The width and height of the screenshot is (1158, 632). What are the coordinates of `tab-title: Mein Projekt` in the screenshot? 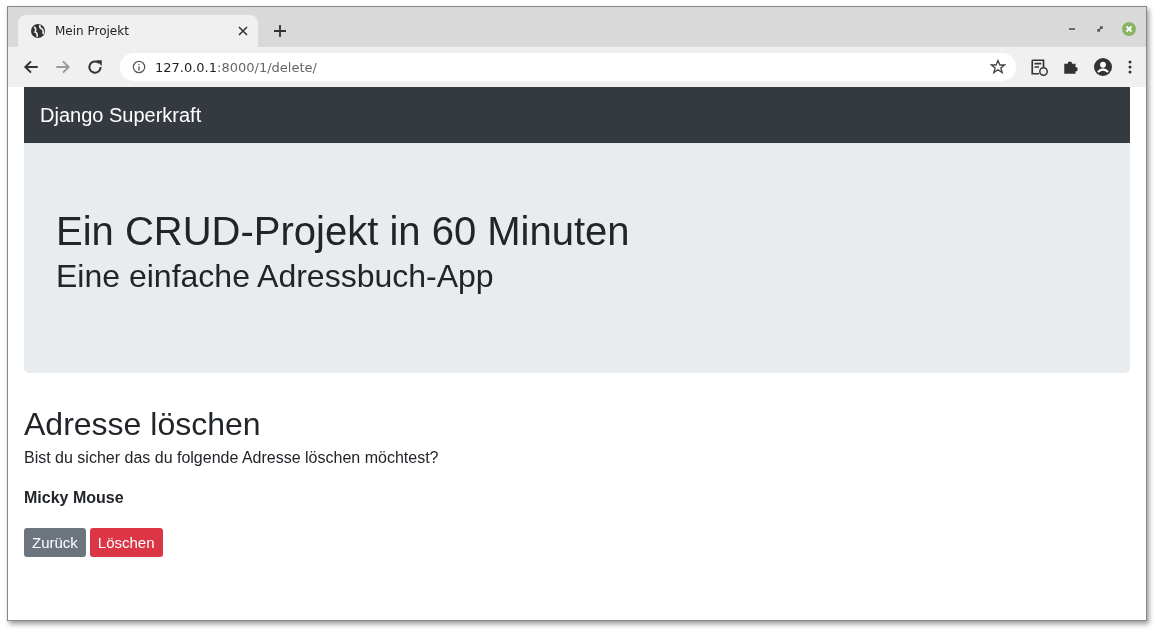 It's located at (92, 31).